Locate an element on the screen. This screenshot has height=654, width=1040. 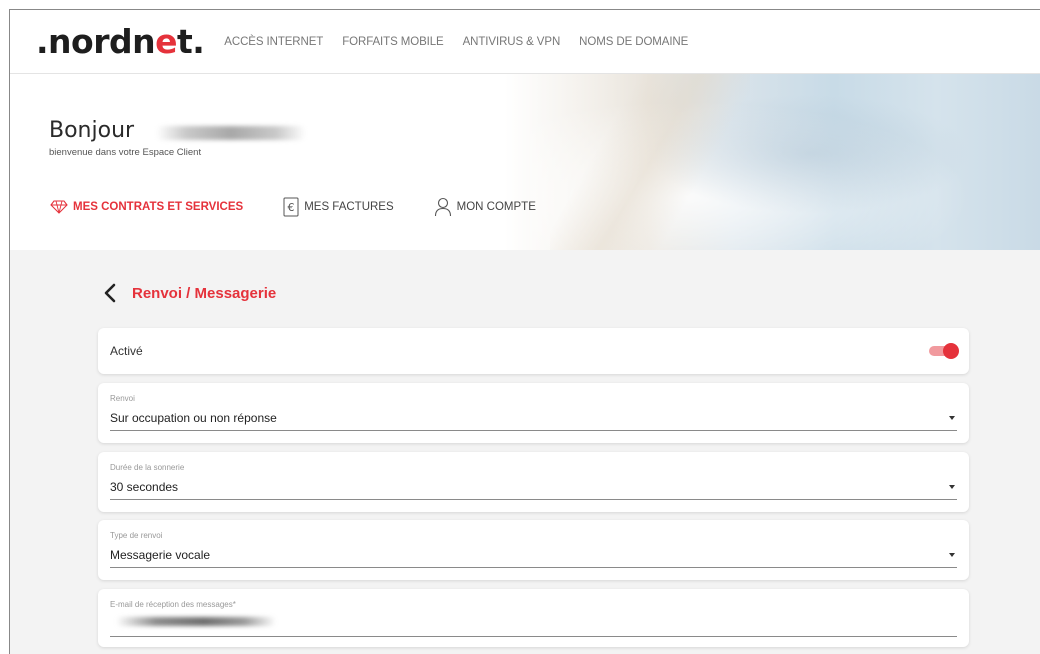
redacted-email-value is located at coordinates (196, 621).